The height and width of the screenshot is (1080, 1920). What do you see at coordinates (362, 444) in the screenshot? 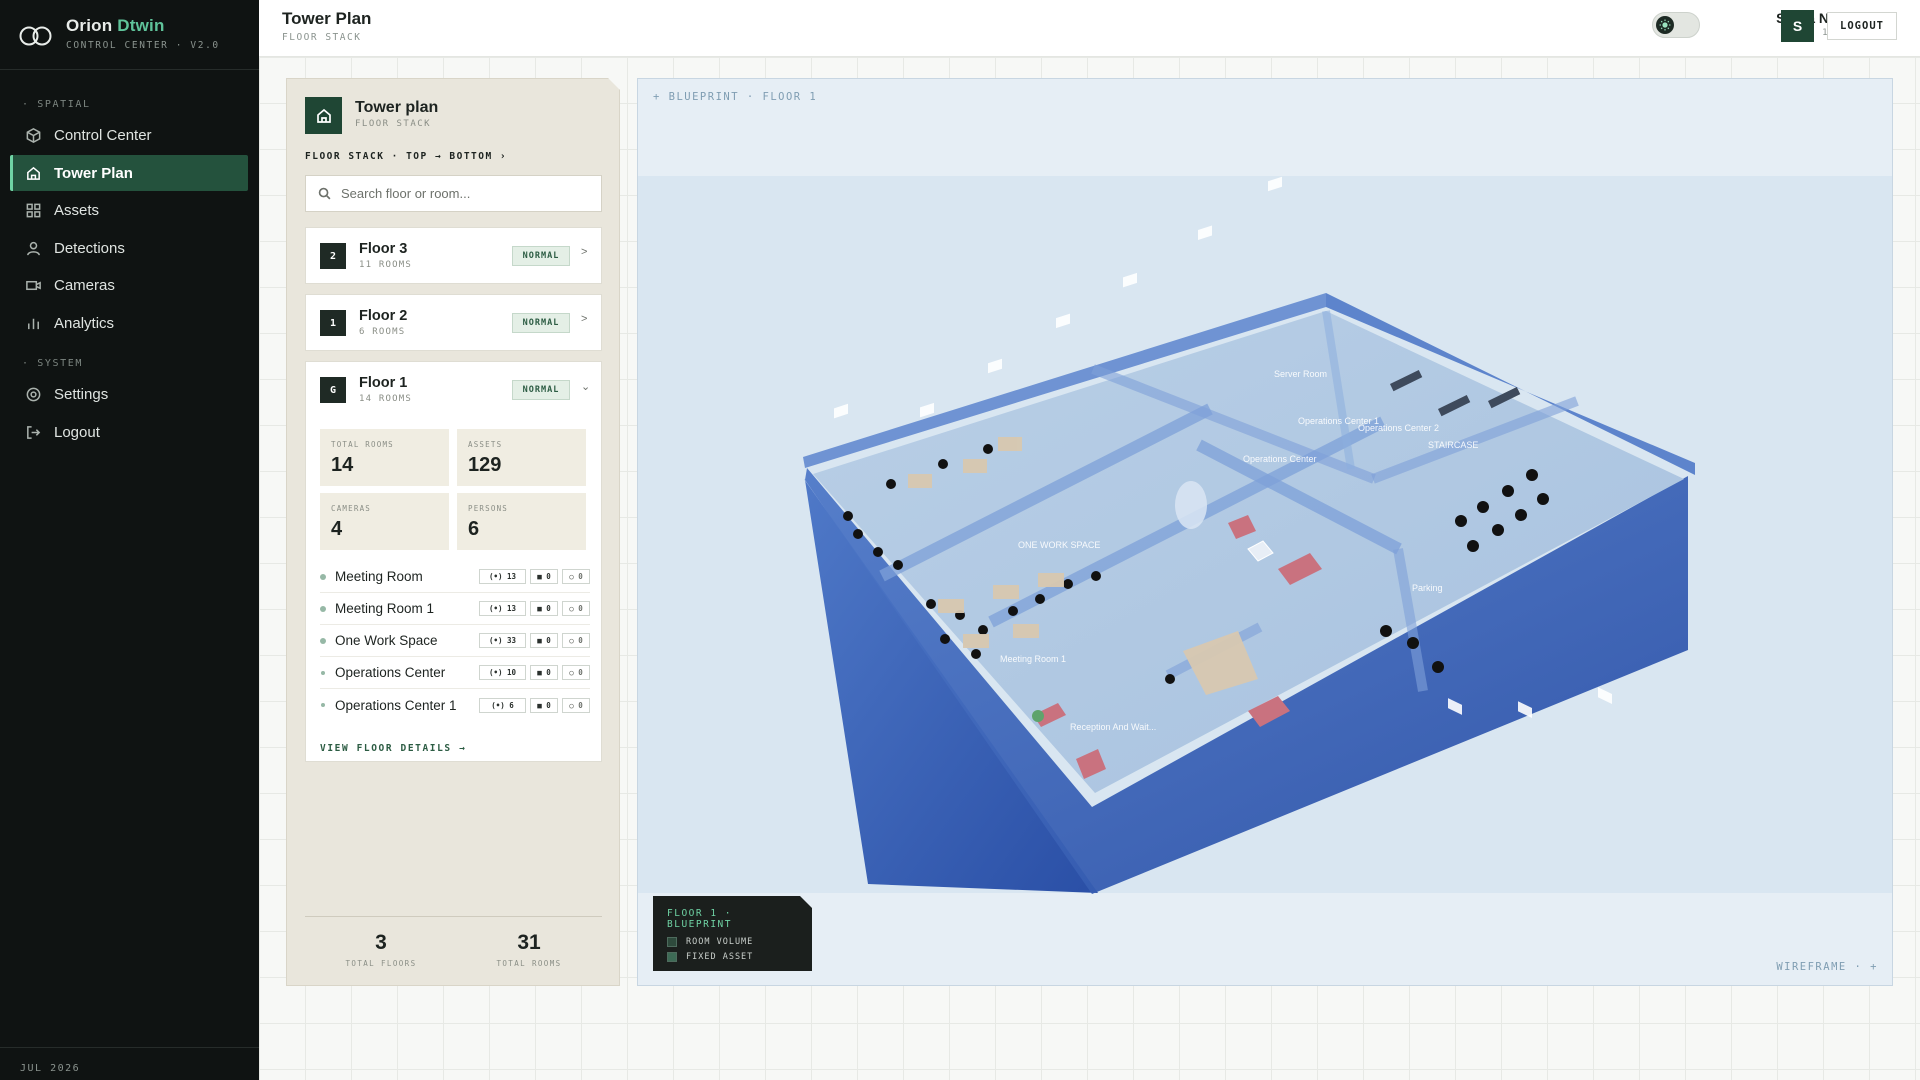
I see `stat-label: TOTAL ROOMS` at bounding box center [362, 444].